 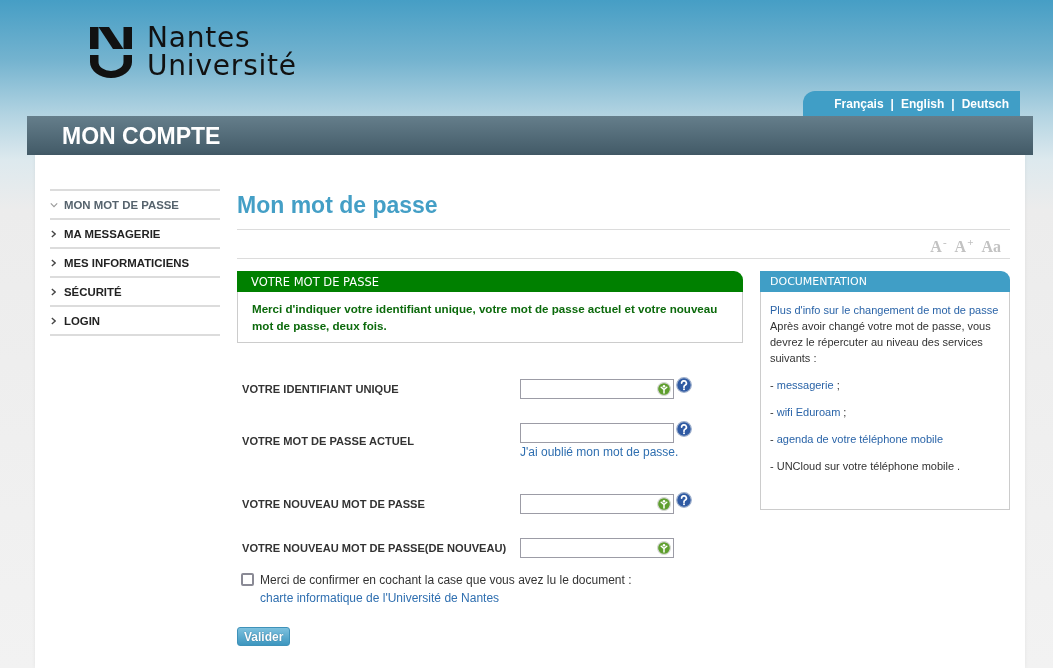 I want to click on service-link: messagerie, so click(x=805, y=385).